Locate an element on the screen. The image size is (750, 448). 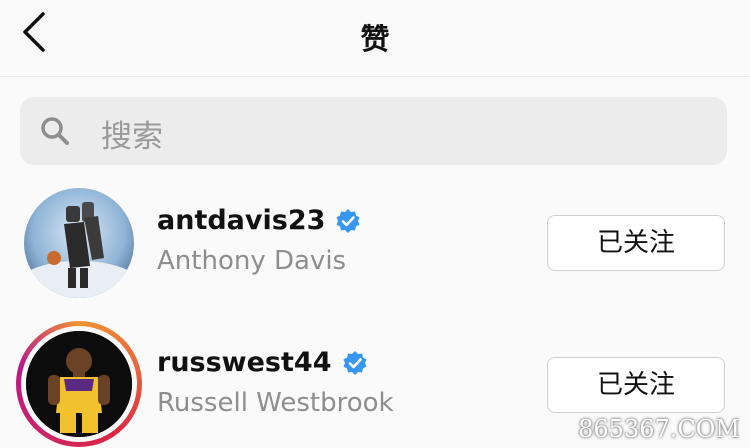
search-placeholder: 搜索 is located at coordinates (132, 137).